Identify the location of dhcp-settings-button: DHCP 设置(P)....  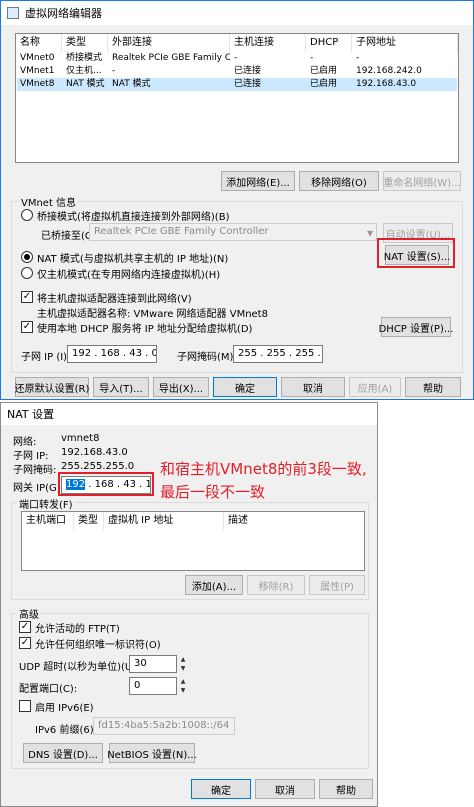
(416, 327).